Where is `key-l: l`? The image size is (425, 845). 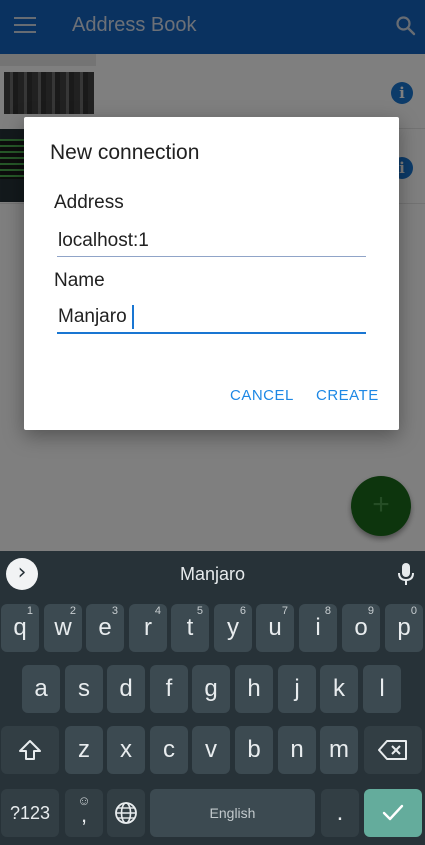 key-l: l is located at coordinates (382, 689).